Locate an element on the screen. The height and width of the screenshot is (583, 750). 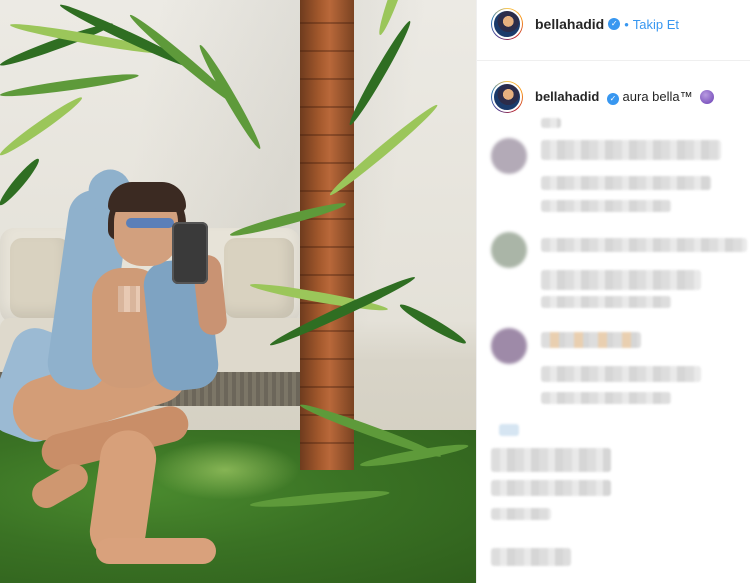
caption-row: bellahadid ✓ aura bella™ is located at coordinates (613, 87).